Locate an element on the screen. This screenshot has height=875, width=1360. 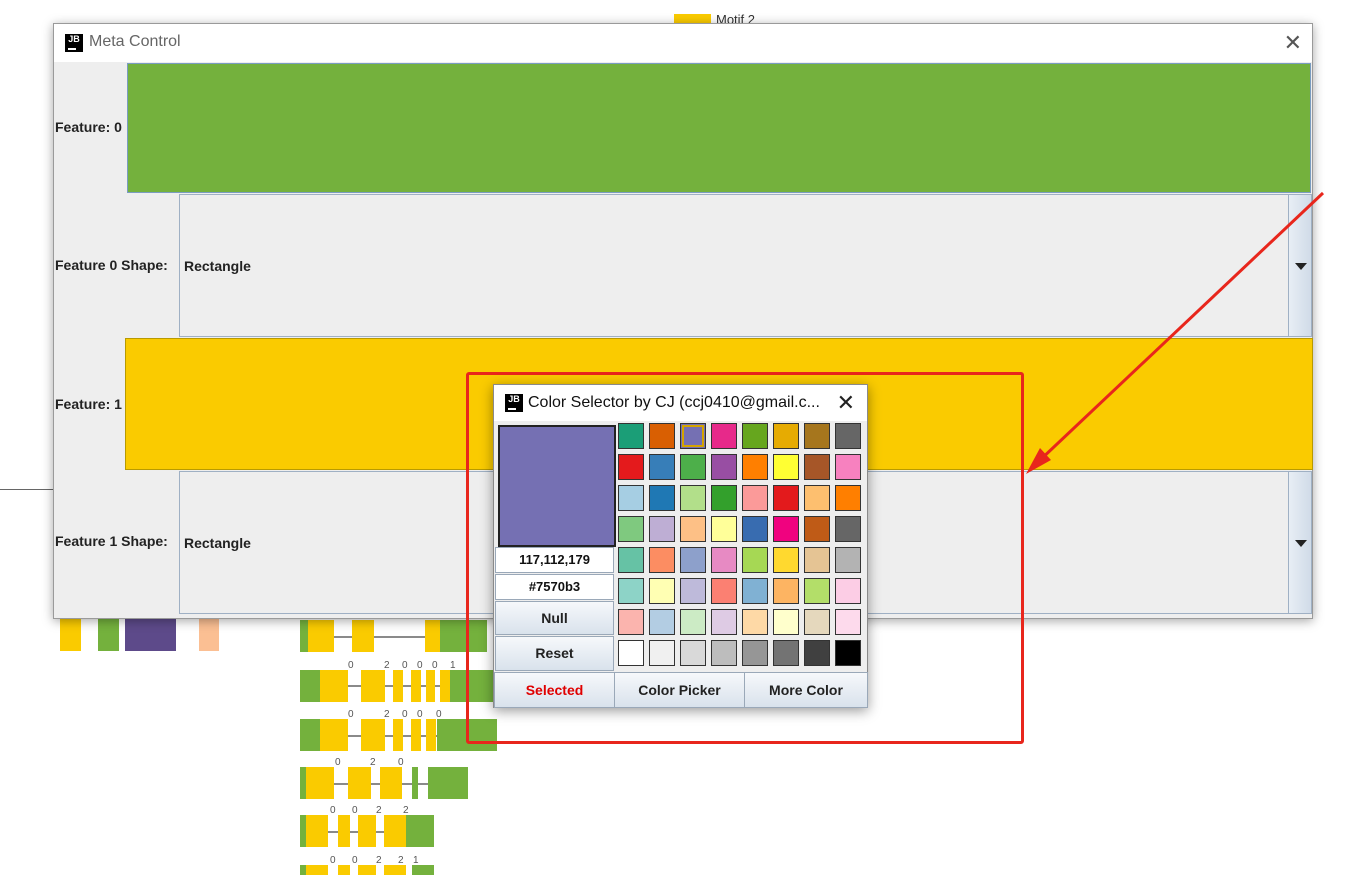
more-color-button: More Color is located at coordinates (806, 690).